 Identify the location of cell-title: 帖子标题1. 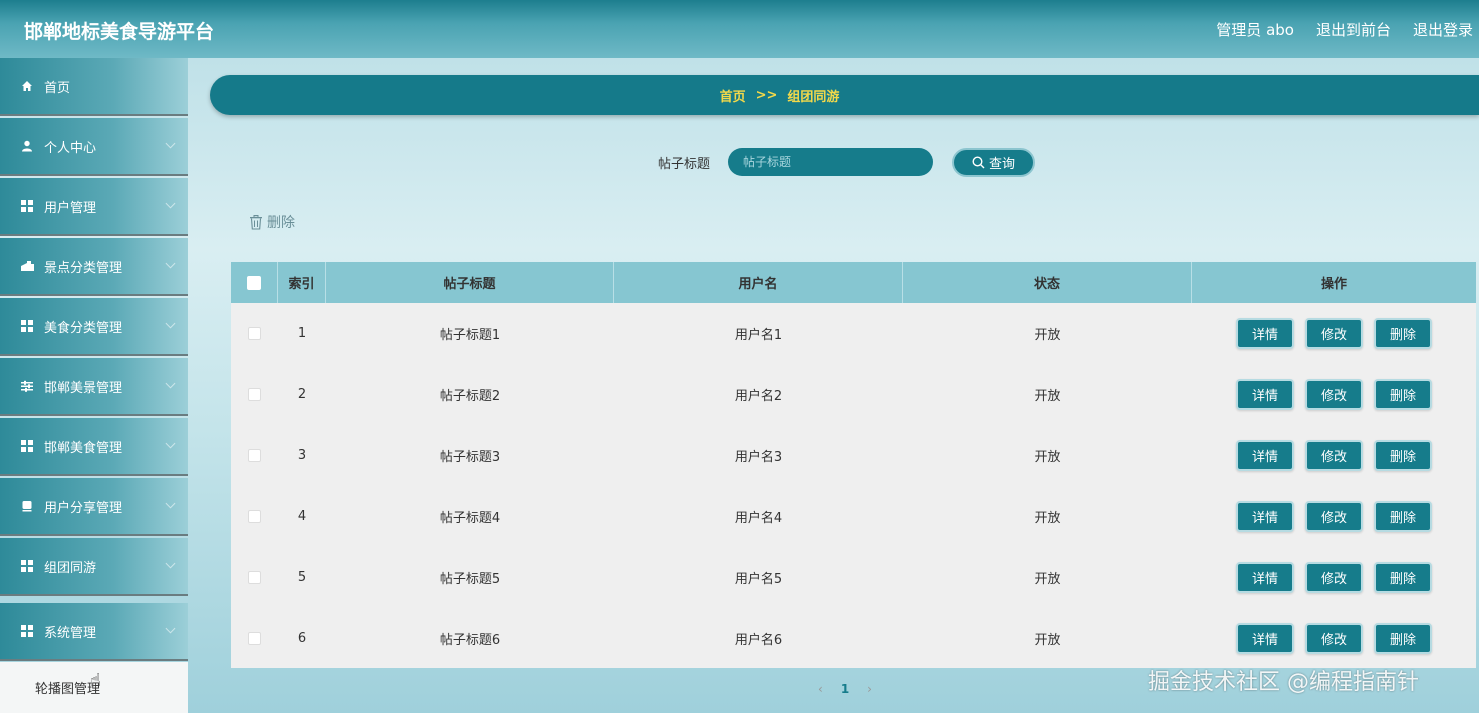
(470, 335).